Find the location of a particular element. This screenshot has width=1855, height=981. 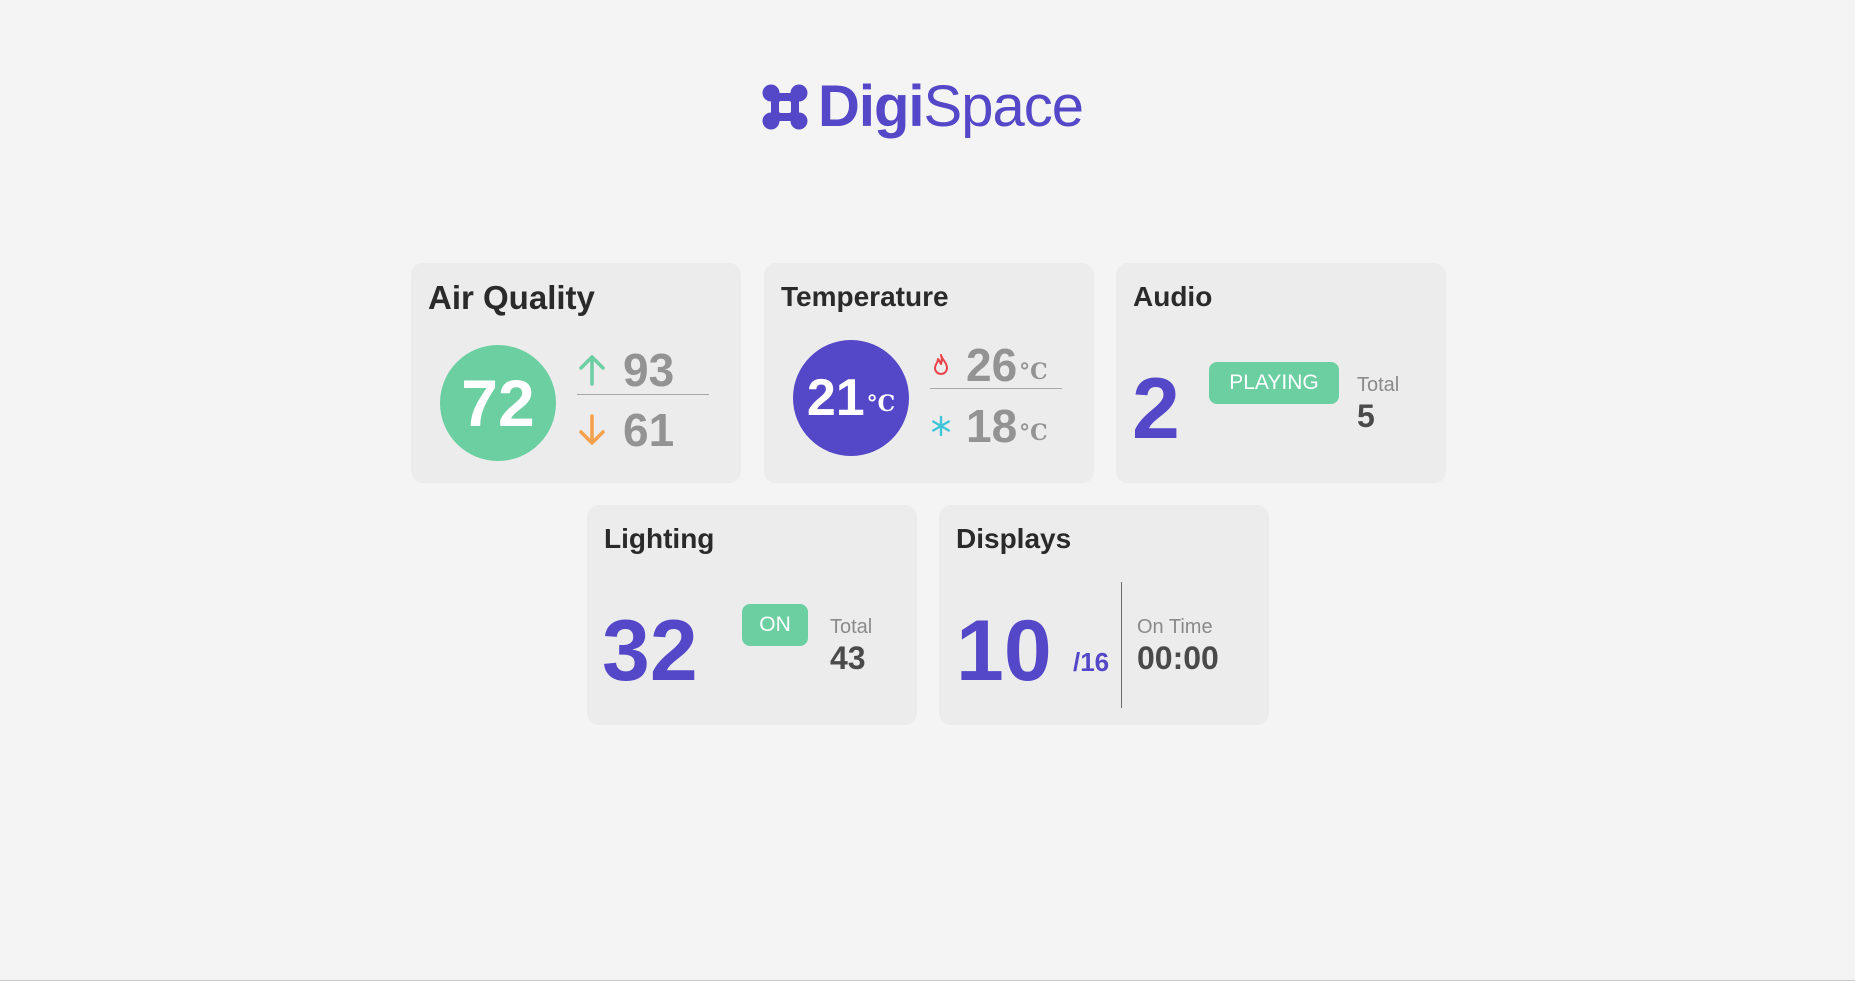

air-quality-title: Air Quality is located at coordinates (511, 297).